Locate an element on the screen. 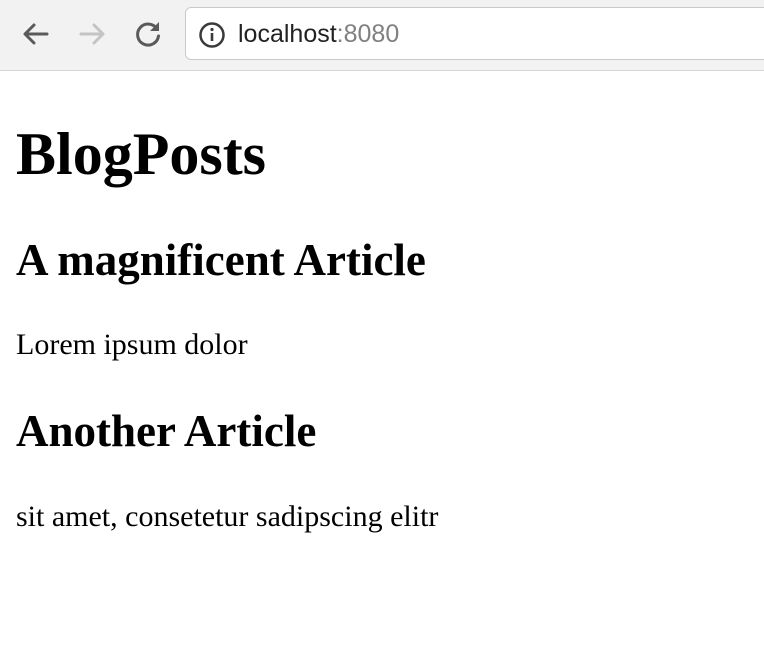 This screenshot has width=764, height=652. arrow-left-icon is located at coordinates (36, 34).